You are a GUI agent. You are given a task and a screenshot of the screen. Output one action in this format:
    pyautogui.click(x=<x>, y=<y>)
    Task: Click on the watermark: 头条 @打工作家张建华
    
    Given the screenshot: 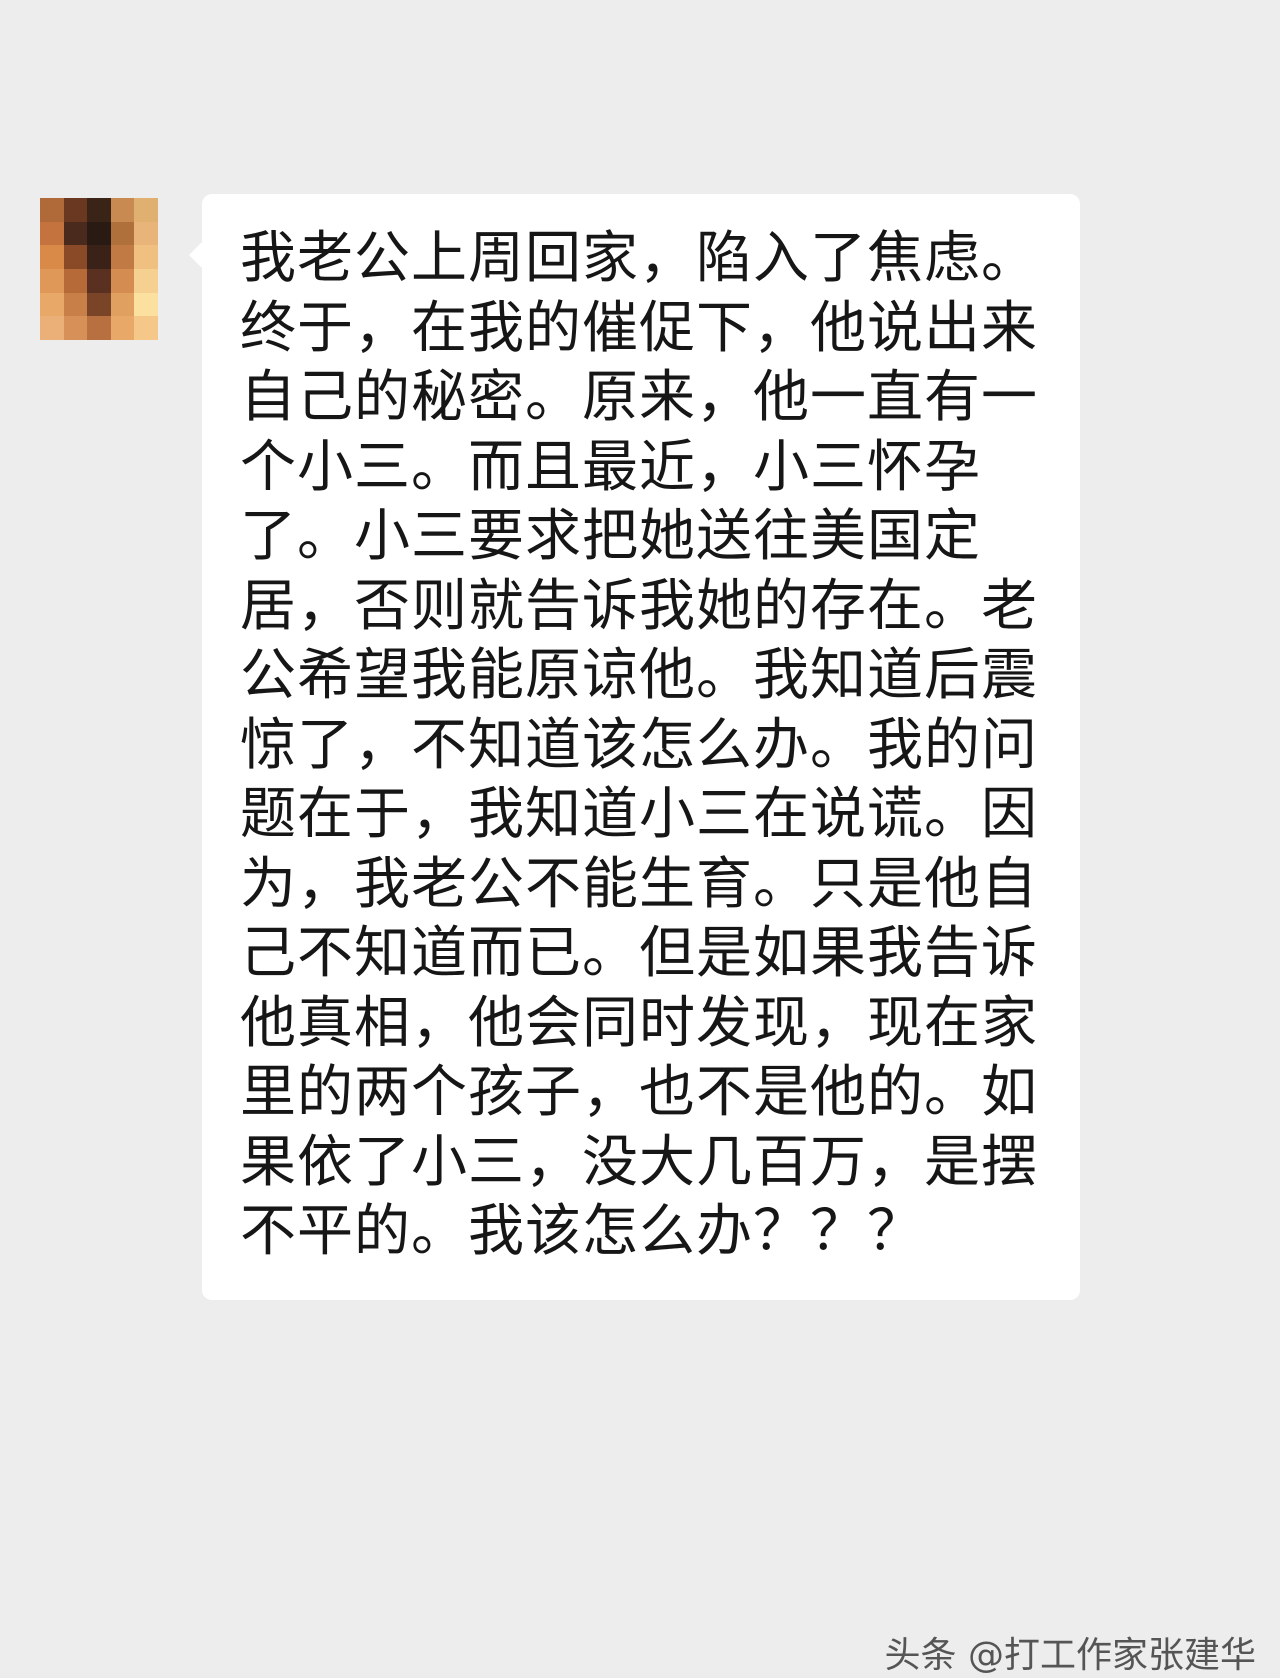 What is the action you would take?
    pyautogui.click(x=1070, y=1655)
    